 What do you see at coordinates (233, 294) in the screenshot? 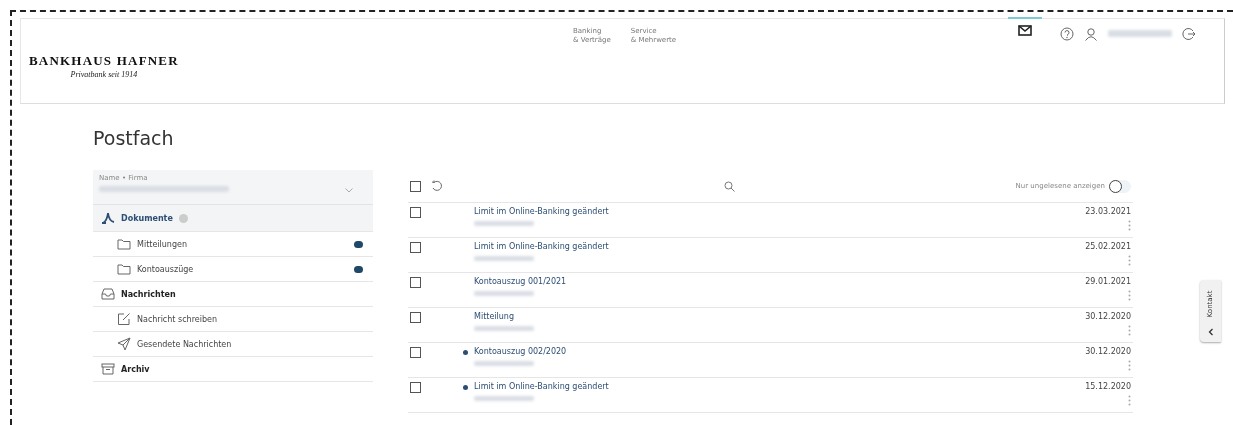
I see `sidebar-item: Nachrichten` at bounding box center [233, 294].